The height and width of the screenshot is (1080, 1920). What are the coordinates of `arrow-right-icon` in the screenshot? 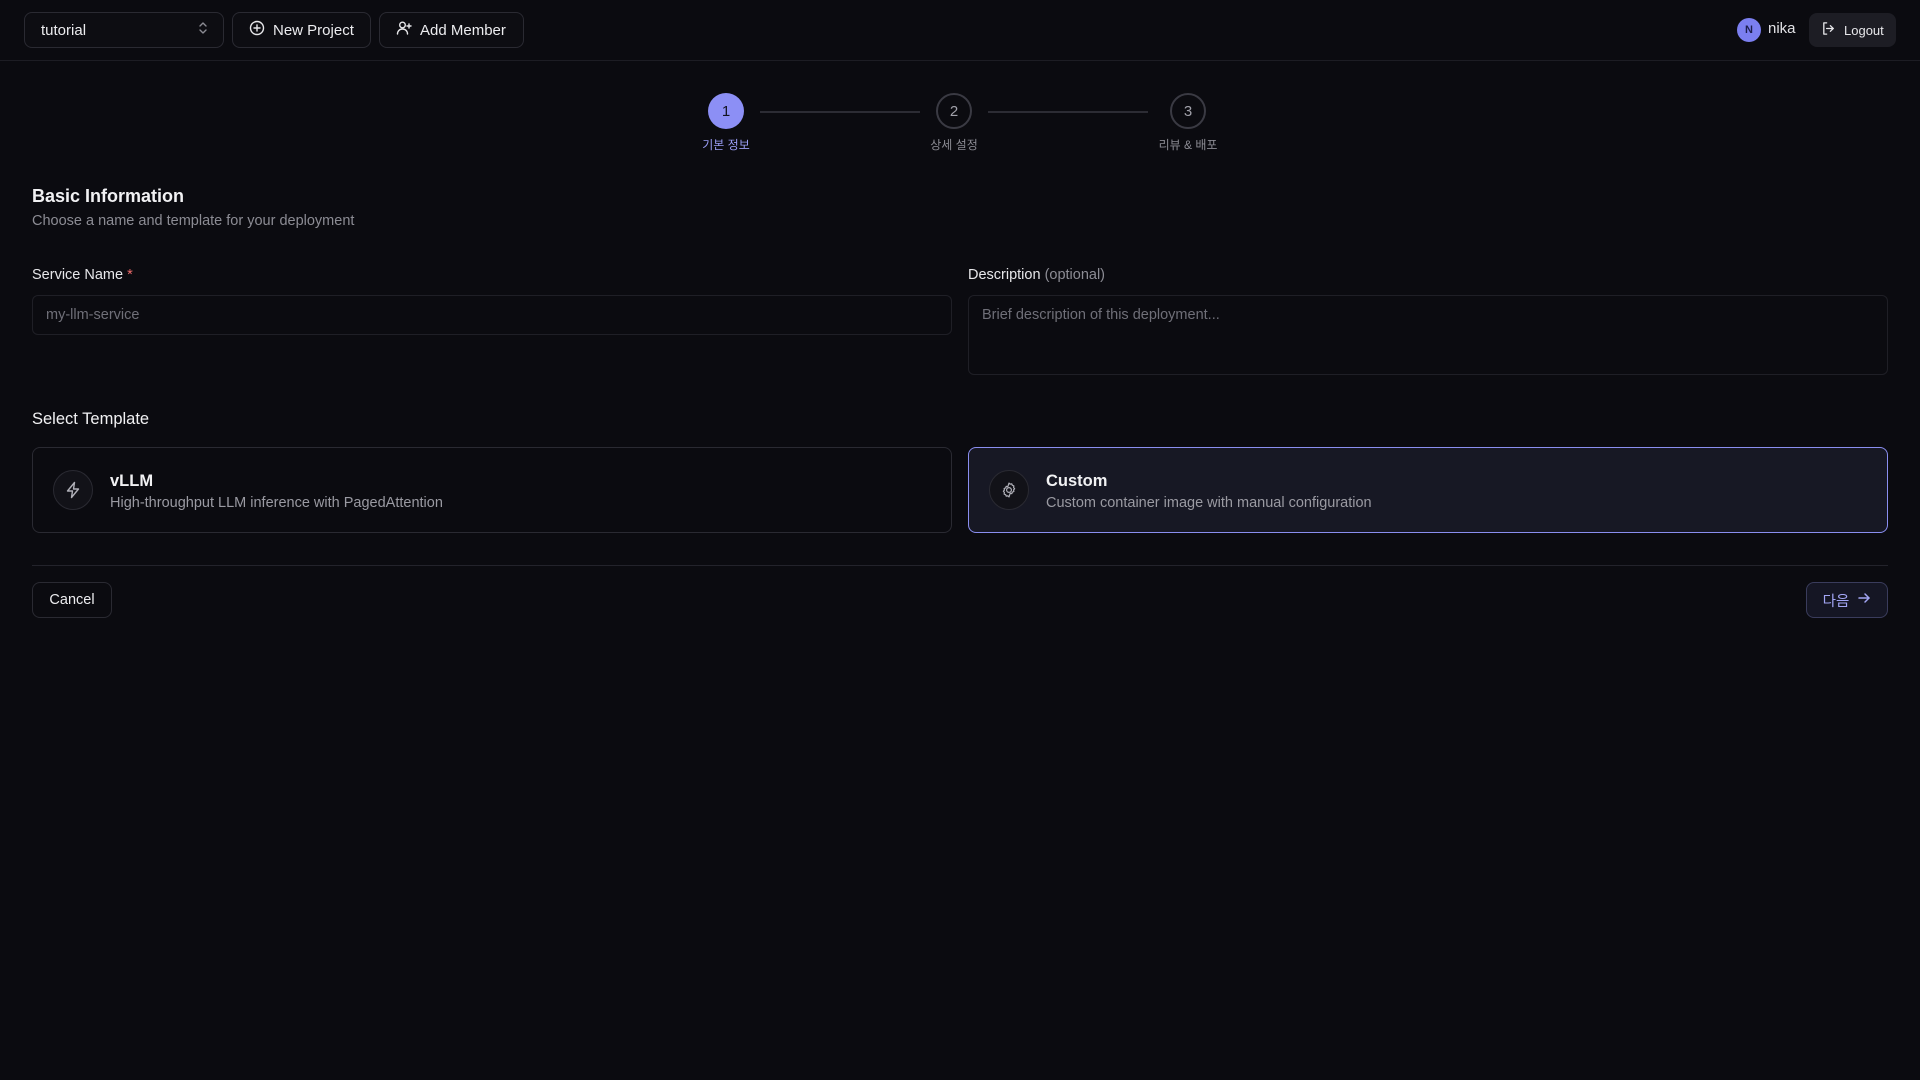 It's located at (1864, 600).